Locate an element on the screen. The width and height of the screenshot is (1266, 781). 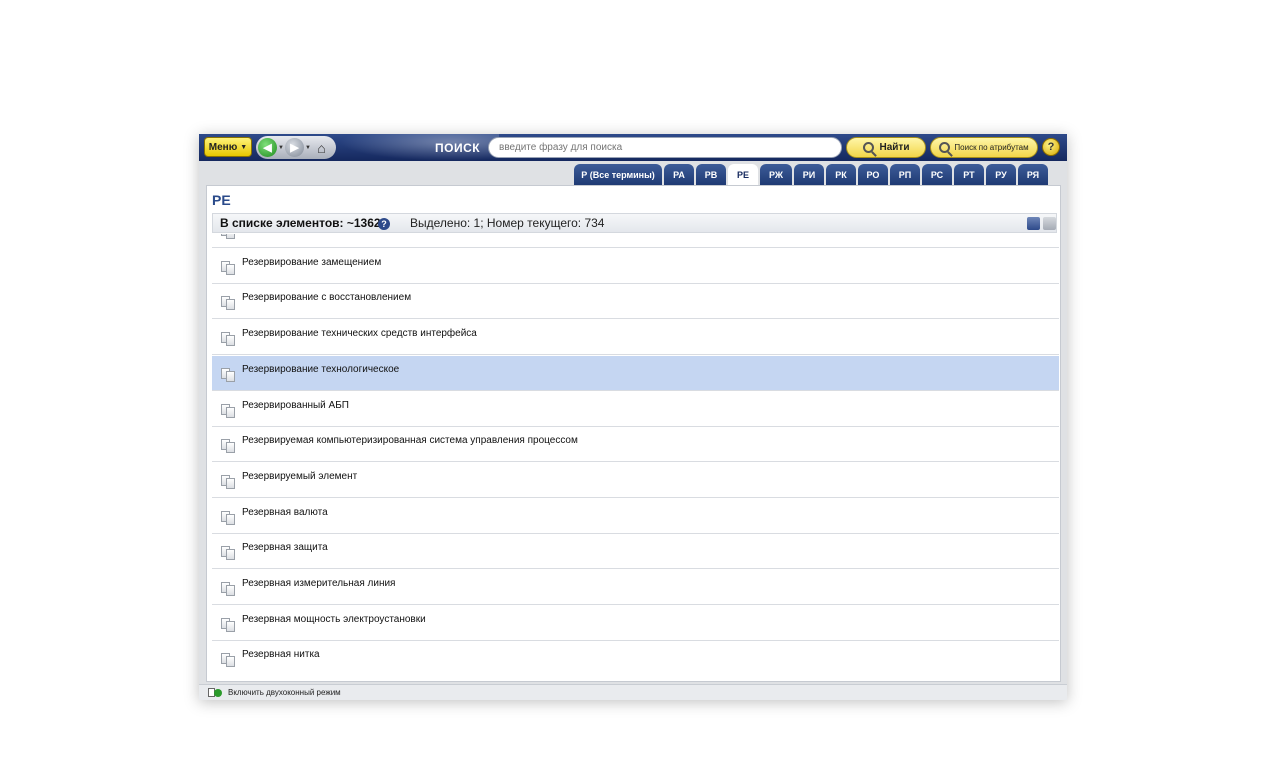
help-icon: ? is located at coordinates (1051, 147).